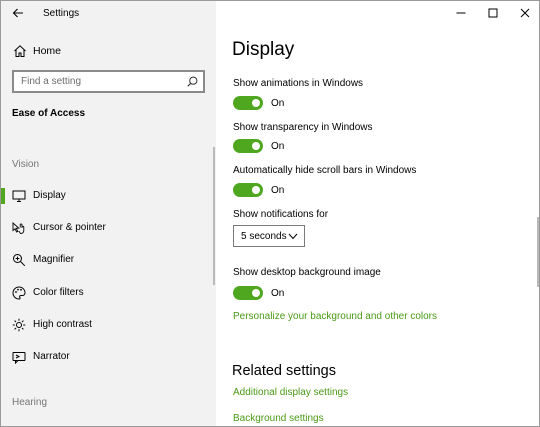 The width and height of the screenshot is (540, 427). What do you see at coordinates (248, 293) in the screenshot?
I see `toggle-desktop-background` at bounding box center [248, 293].